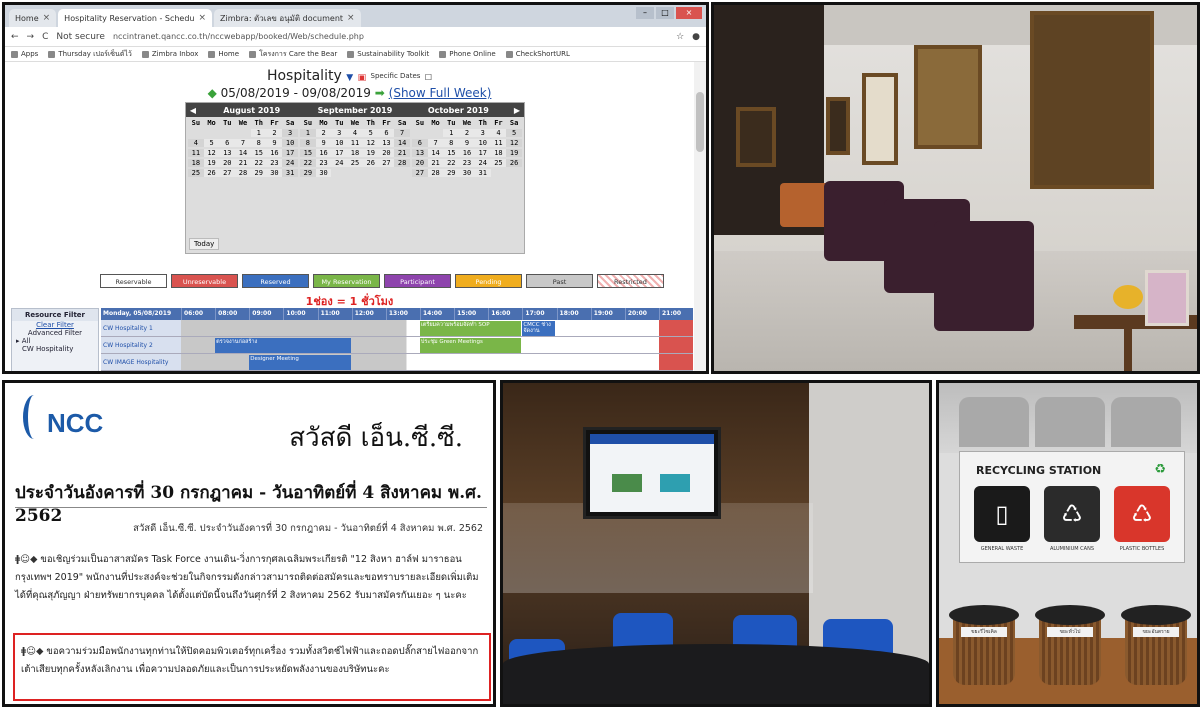  Describe the element at coordinates (388, 54) in the screenshot. I see `bookmark-item: Sustainability Toolkit` at that location.